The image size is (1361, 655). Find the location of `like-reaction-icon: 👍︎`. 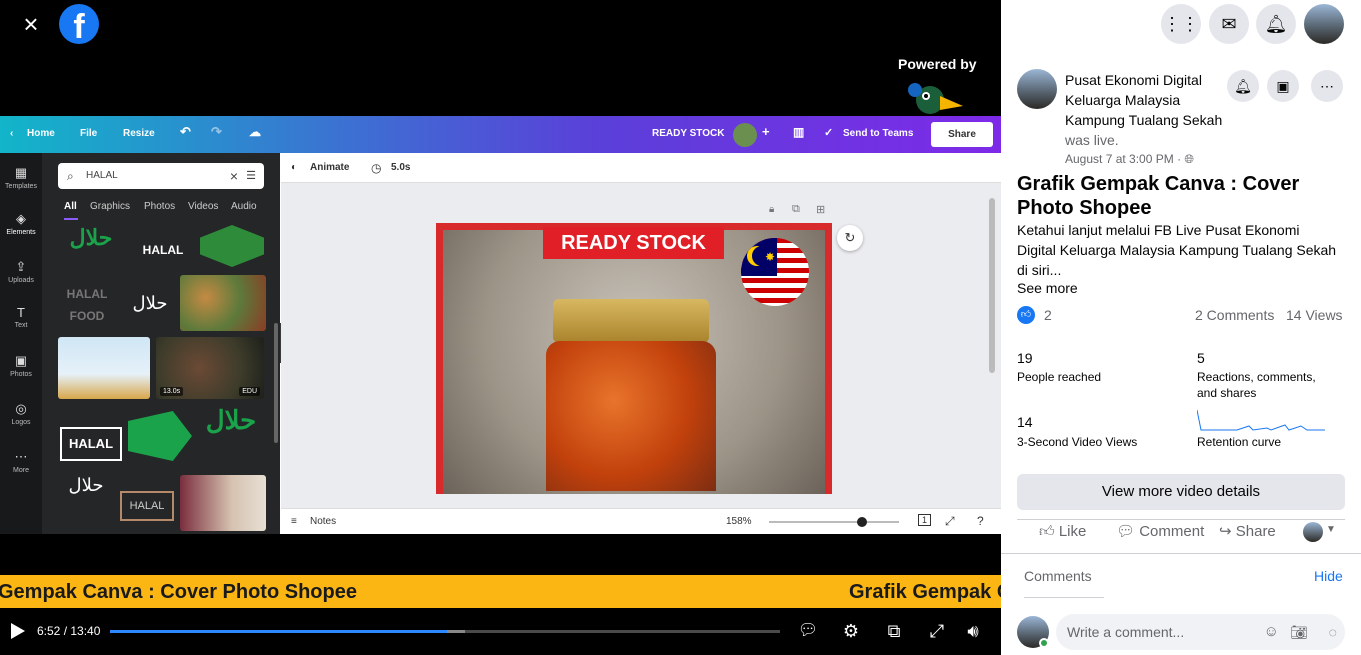

like-reaction-icon: 👍︎ is located at coordinates (1026, 315).